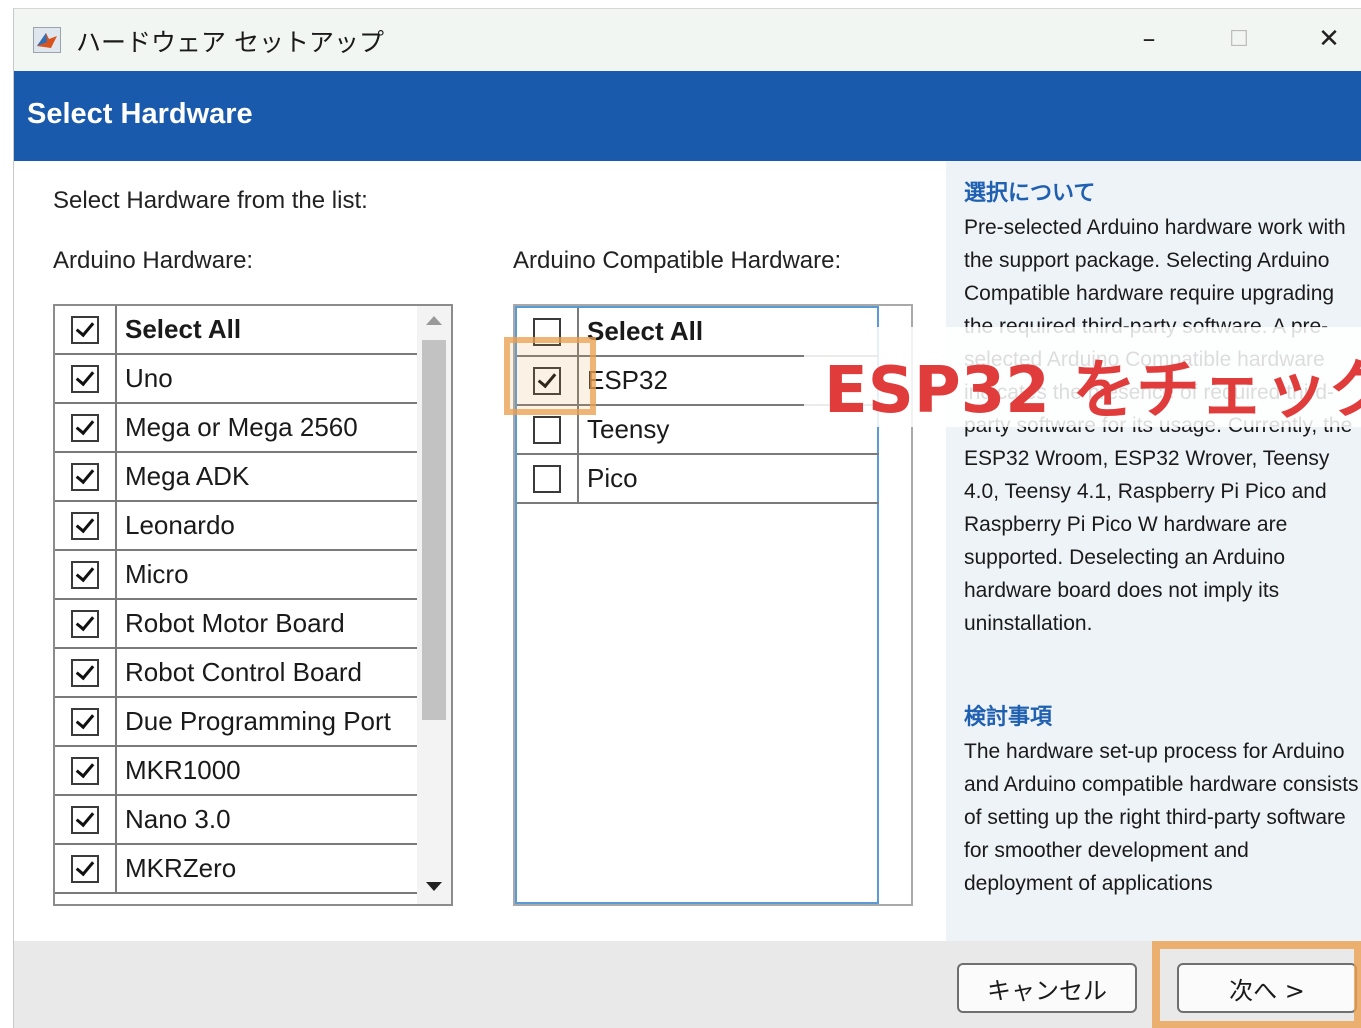 The width and height of the screenshot is (1361, 1028). I want to click on minimize-icon: –, so click(1149, 39).